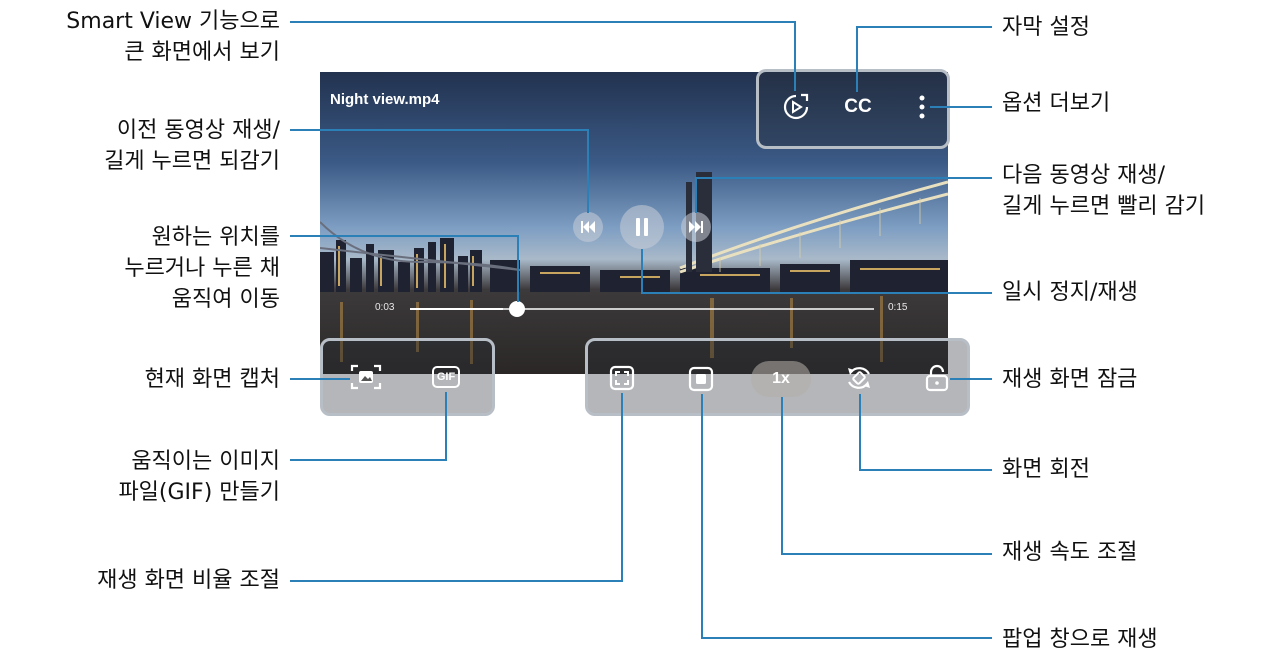 Image resolution: width=1278 pixels, height=660 pixels. I want to click on callout-smart-view-line2: 큰 화면에서 보기, so click(202, 52).